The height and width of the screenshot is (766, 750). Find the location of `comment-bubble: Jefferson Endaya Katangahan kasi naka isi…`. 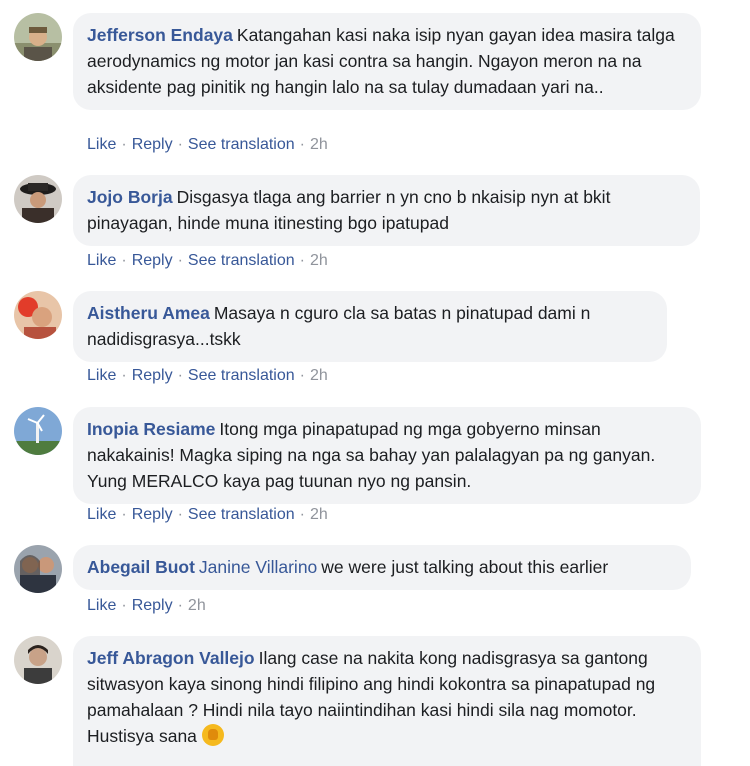

comment-bubble: Jefferson Endaya Katangahan kasi naka isi… is located at coordinates (387, 61).